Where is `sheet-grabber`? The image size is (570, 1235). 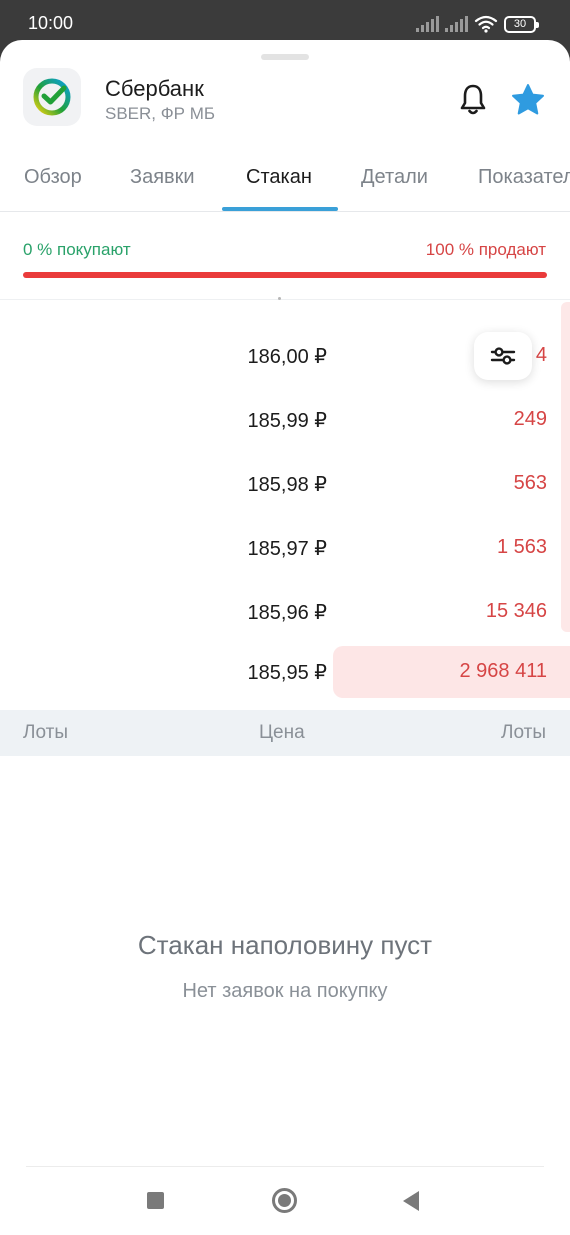
sheet-grabber is located at coordinates (285, 57).